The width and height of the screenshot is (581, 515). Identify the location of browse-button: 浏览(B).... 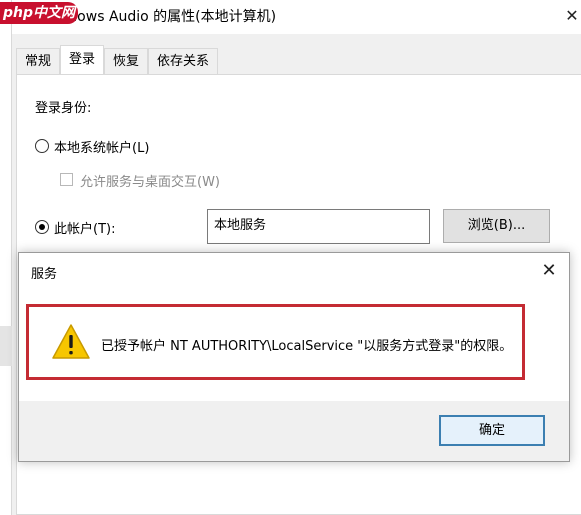
(496, 226).